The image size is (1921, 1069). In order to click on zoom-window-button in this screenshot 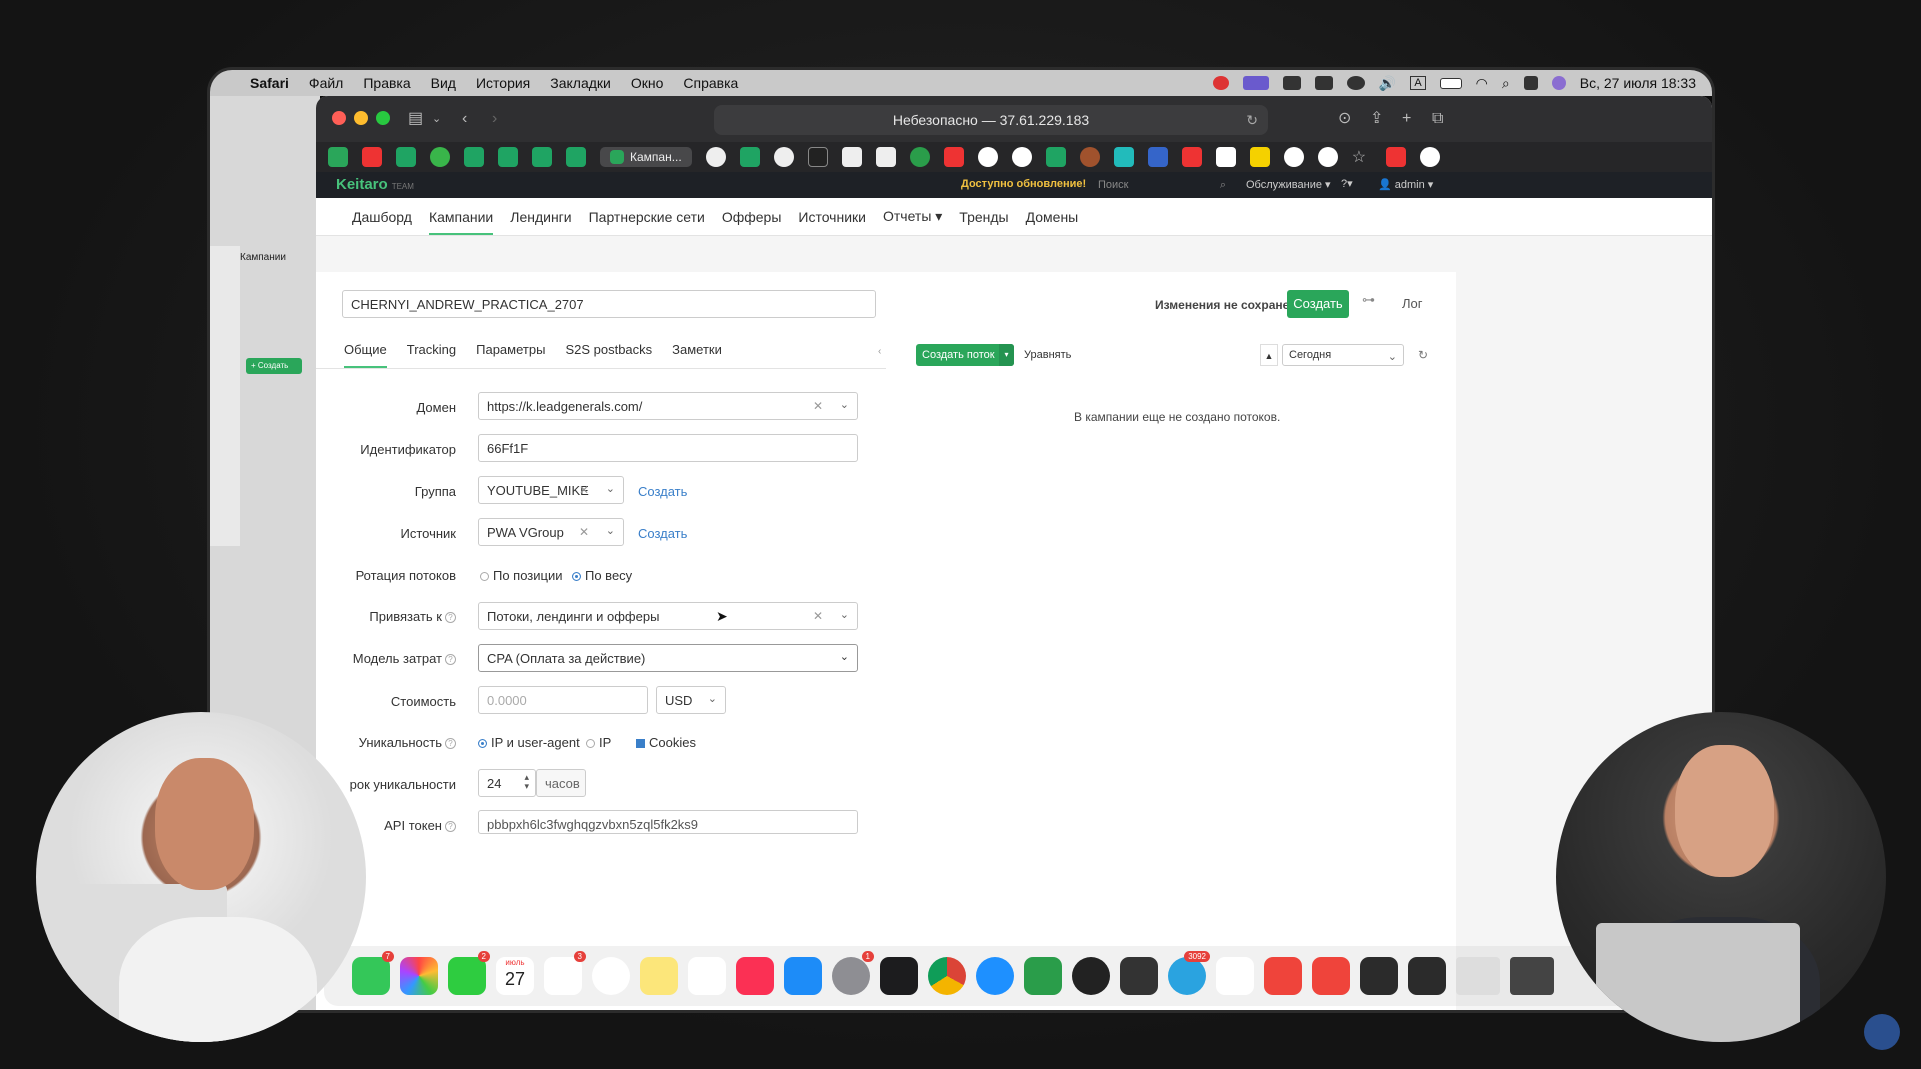, I will do `click(383, 118)`.